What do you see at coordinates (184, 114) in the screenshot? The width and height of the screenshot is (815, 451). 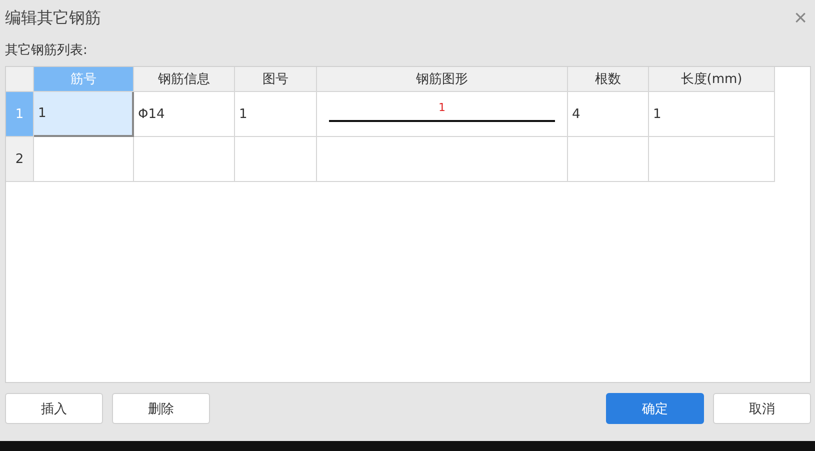 I see `table-cell: Φ14` at bounding box center [184, 114].